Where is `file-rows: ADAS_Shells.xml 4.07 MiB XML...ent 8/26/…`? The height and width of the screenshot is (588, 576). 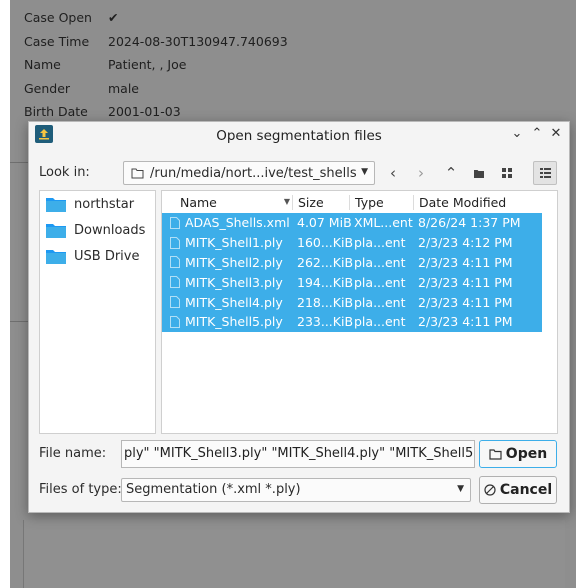
file-rows: ADAS_Shells.xml 4.07 MiB XML...ent 8/26/… is located at coordinates (352, 272).